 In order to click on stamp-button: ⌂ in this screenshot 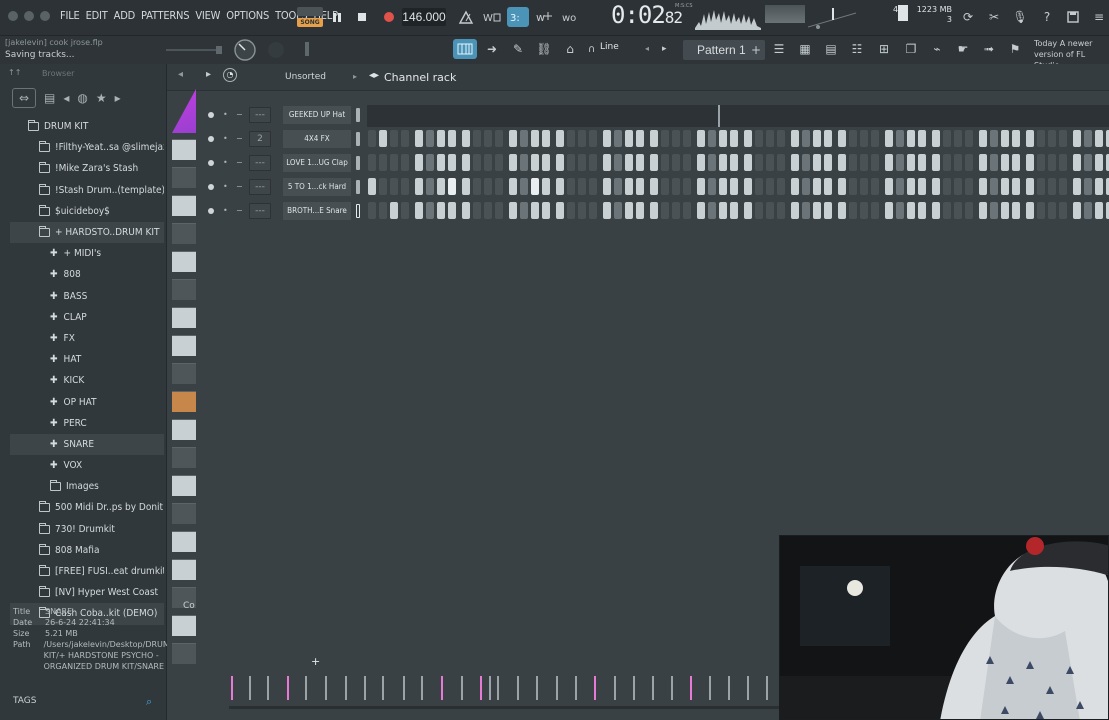, I will do `click(570, 49)`.